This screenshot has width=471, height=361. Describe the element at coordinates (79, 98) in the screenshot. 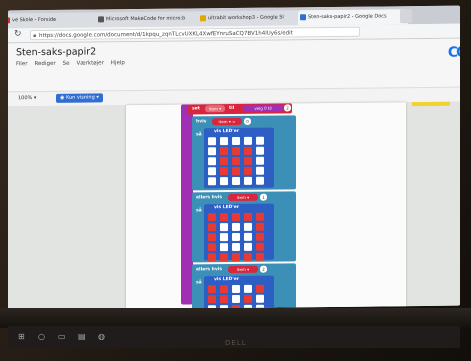

I see `view-mode-button: ◉ Kun visning ▾` at that location.